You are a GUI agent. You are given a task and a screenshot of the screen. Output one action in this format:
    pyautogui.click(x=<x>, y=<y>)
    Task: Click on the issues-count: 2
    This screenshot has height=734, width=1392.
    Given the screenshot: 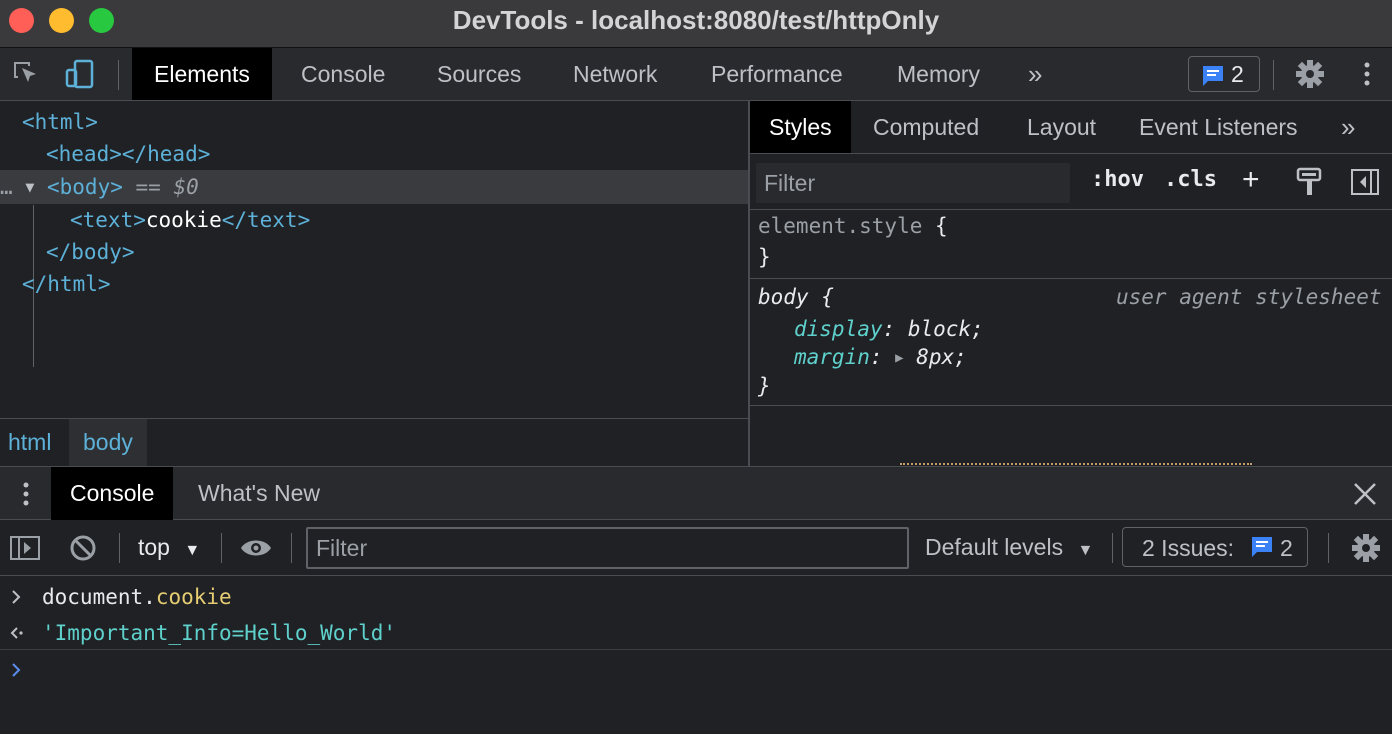 What is the action you would take?
    pyautogui.click(x=1237, y=74)
    